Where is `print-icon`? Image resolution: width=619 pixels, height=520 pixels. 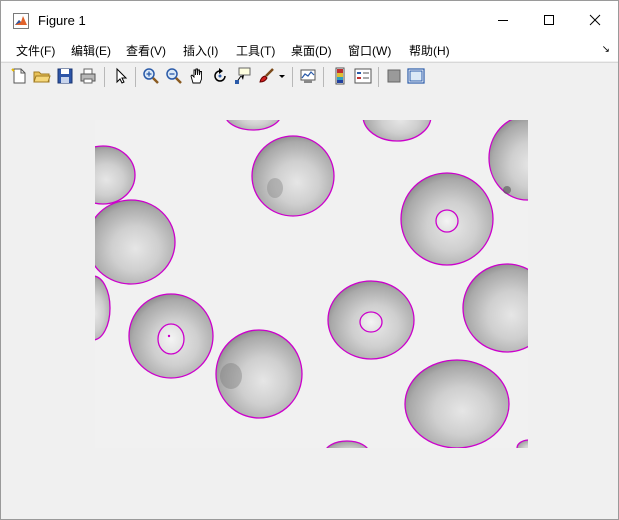 print-icon is located at coordinates (88, 76).